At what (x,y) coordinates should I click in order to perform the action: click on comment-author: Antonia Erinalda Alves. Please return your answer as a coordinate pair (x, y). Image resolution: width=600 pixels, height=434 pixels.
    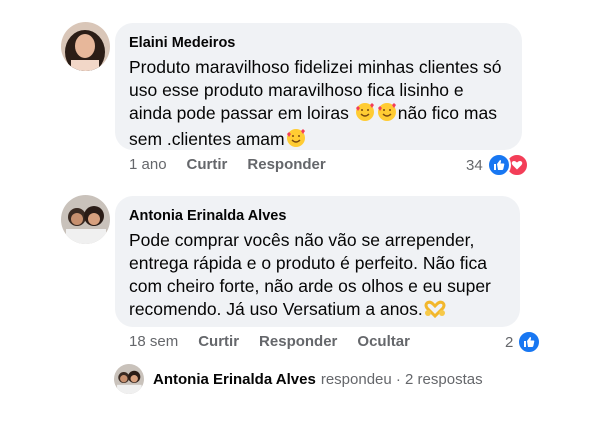
    Looking at the image, I should click on (317, 216).